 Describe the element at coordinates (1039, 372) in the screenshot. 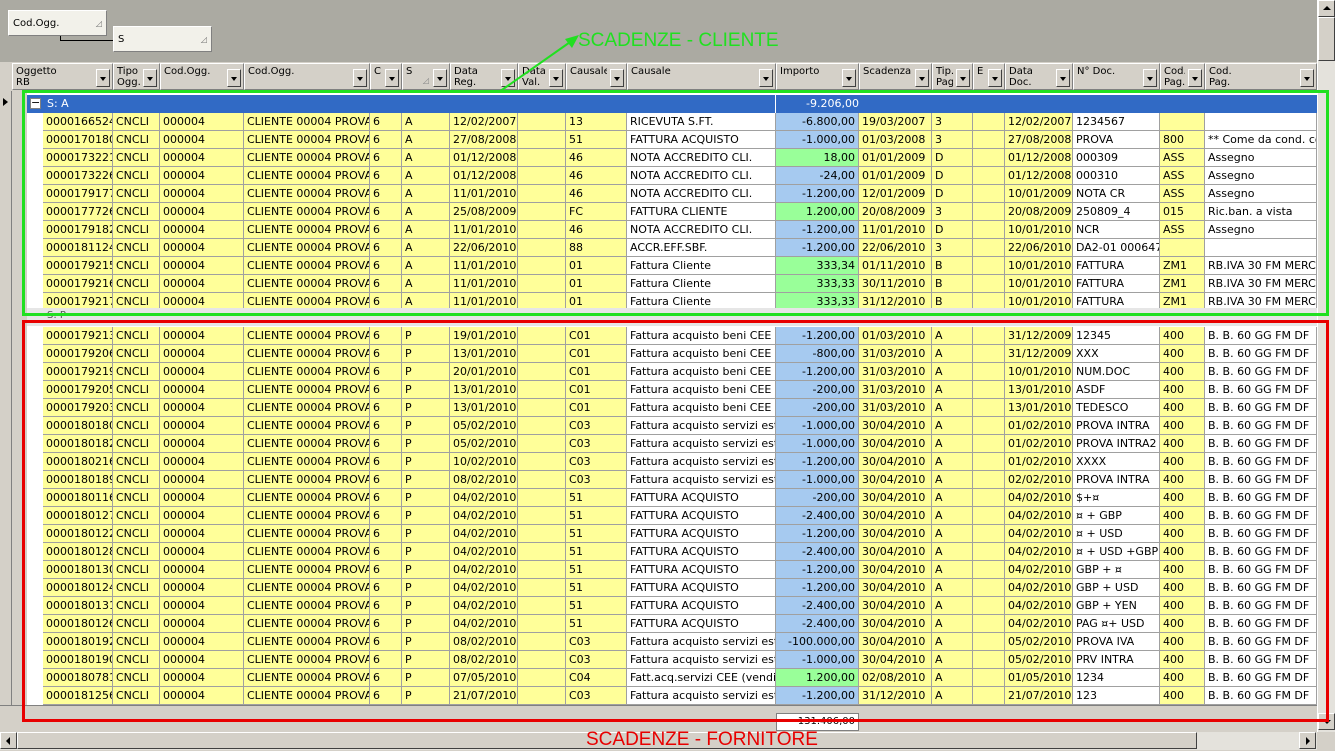

I see `cell-datadoc: 10/01/2010` at that location.